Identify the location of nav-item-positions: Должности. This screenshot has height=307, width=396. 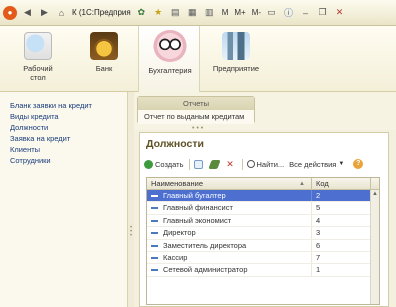
(68, 127).